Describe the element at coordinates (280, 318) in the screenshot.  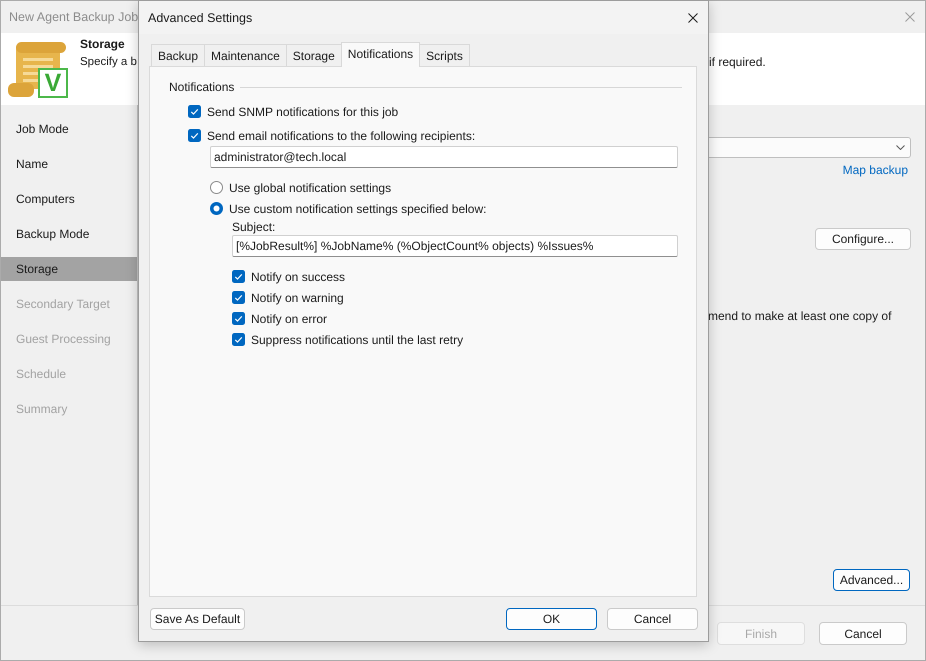
I see `checkbox-option: Notify on error` at that location.